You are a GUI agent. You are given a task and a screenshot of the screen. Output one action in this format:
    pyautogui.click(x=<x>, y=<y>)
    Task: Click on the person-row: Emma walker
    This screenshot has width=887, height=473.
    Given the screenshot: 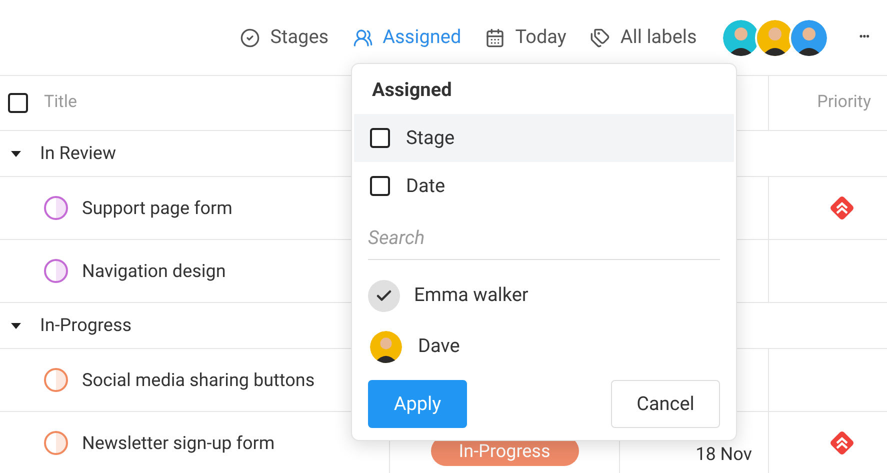 What is the action you would take?
    pyautogui.click(x=544, y=295)
    